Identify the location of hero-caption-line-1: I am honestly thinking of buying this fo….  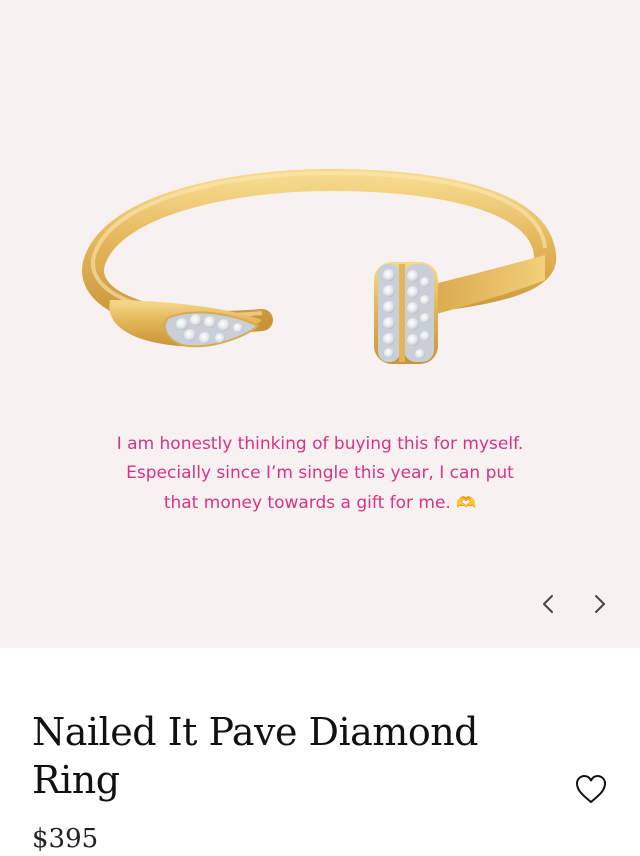
(320, 444).